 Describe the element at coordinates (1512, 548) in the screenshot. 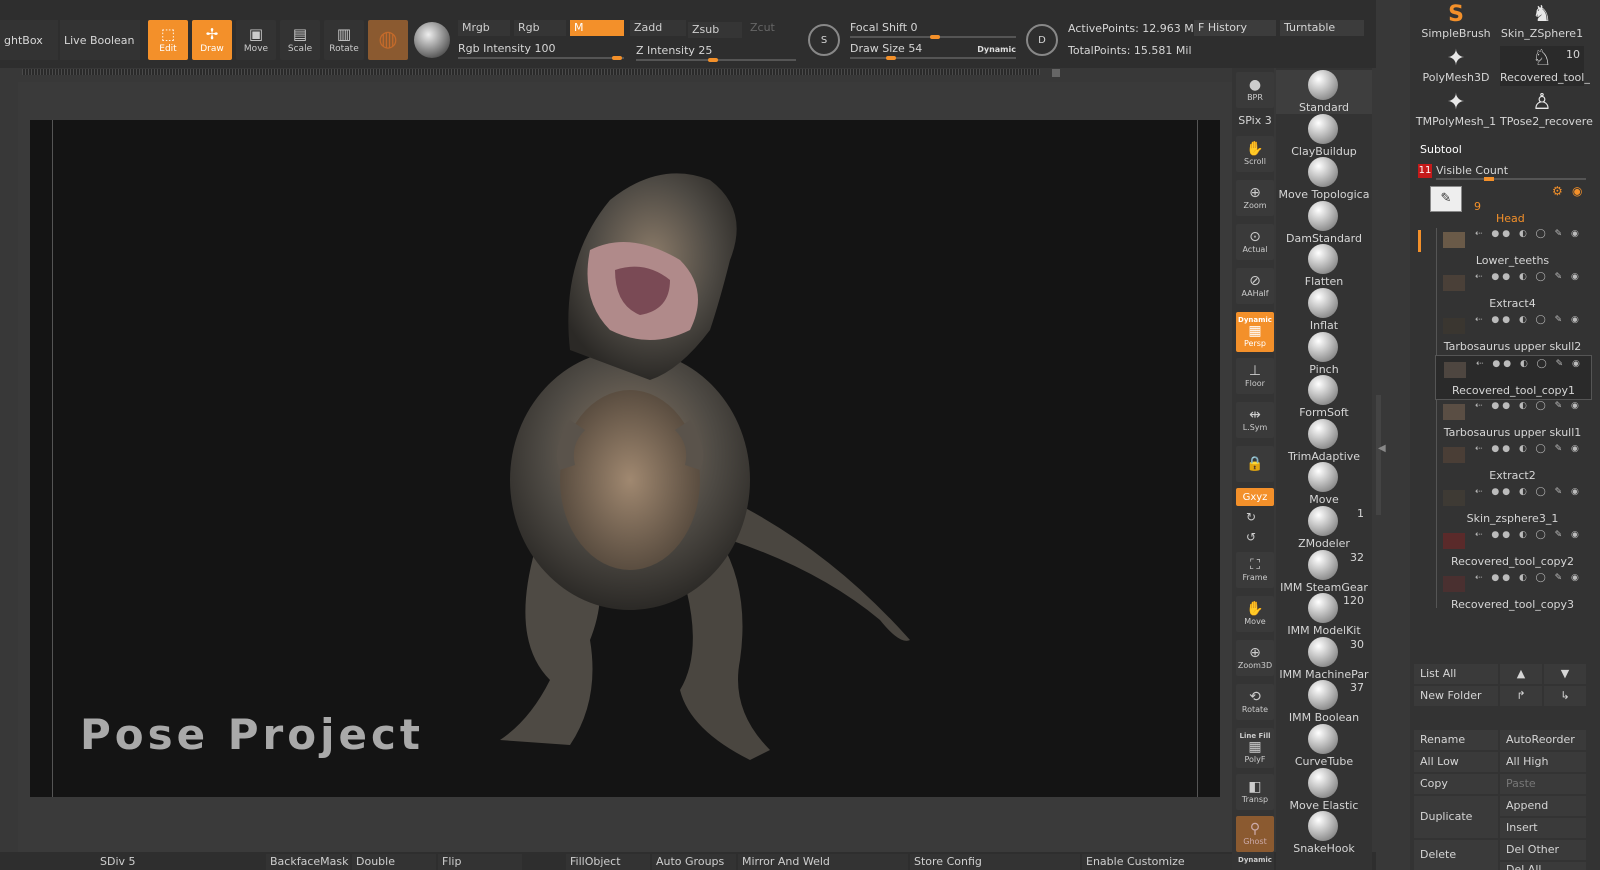

I see `subtool-item: ⇠ ●● ◐ ◯ ✎ ◉ Recovered_tool_copy2` at that location.